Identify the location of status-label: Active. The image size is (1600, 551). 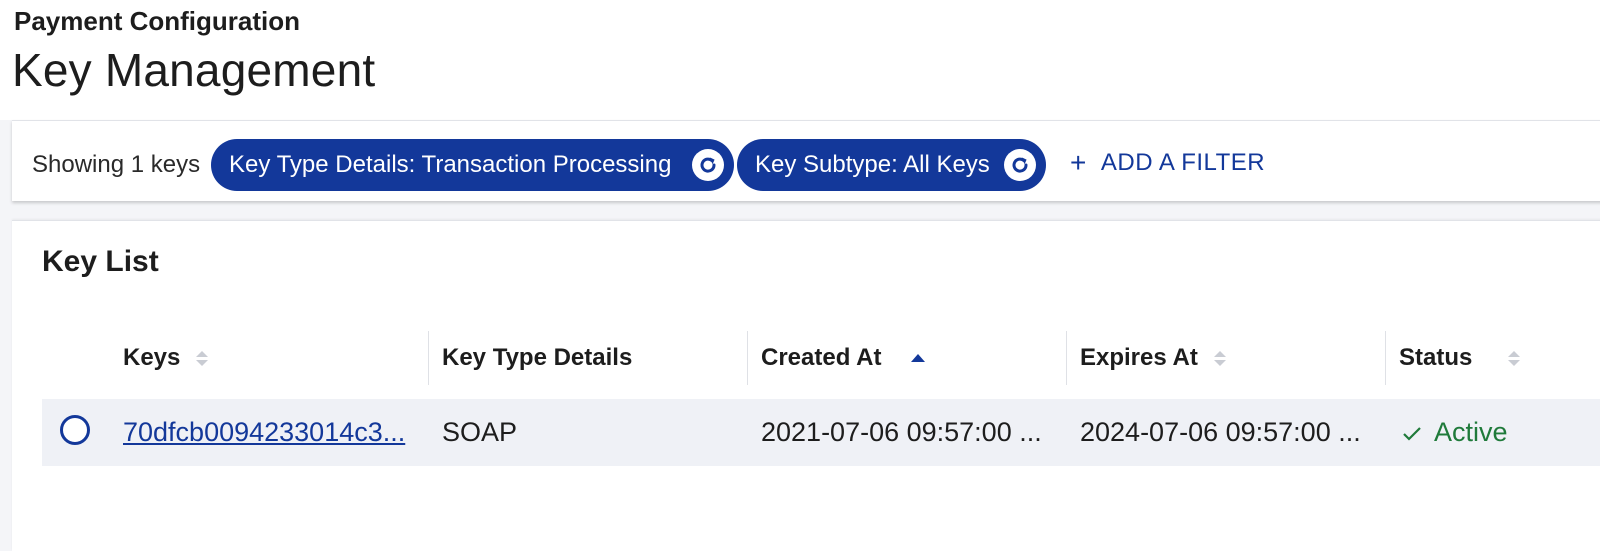
(1471, 432).